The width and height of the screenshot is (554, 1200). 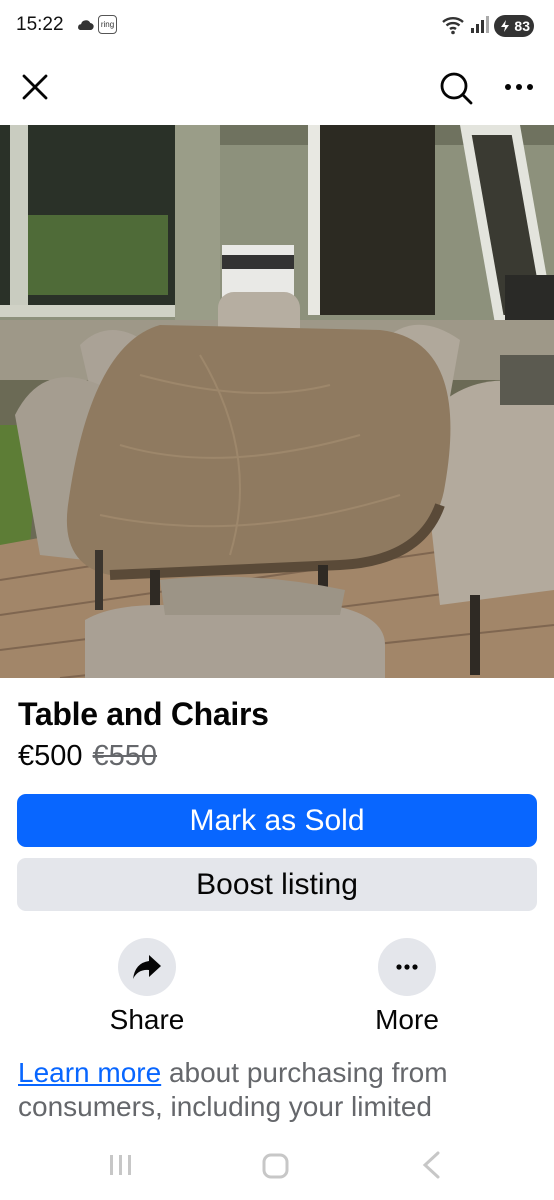 I want to click on close-button, so click(x=35, y=87).